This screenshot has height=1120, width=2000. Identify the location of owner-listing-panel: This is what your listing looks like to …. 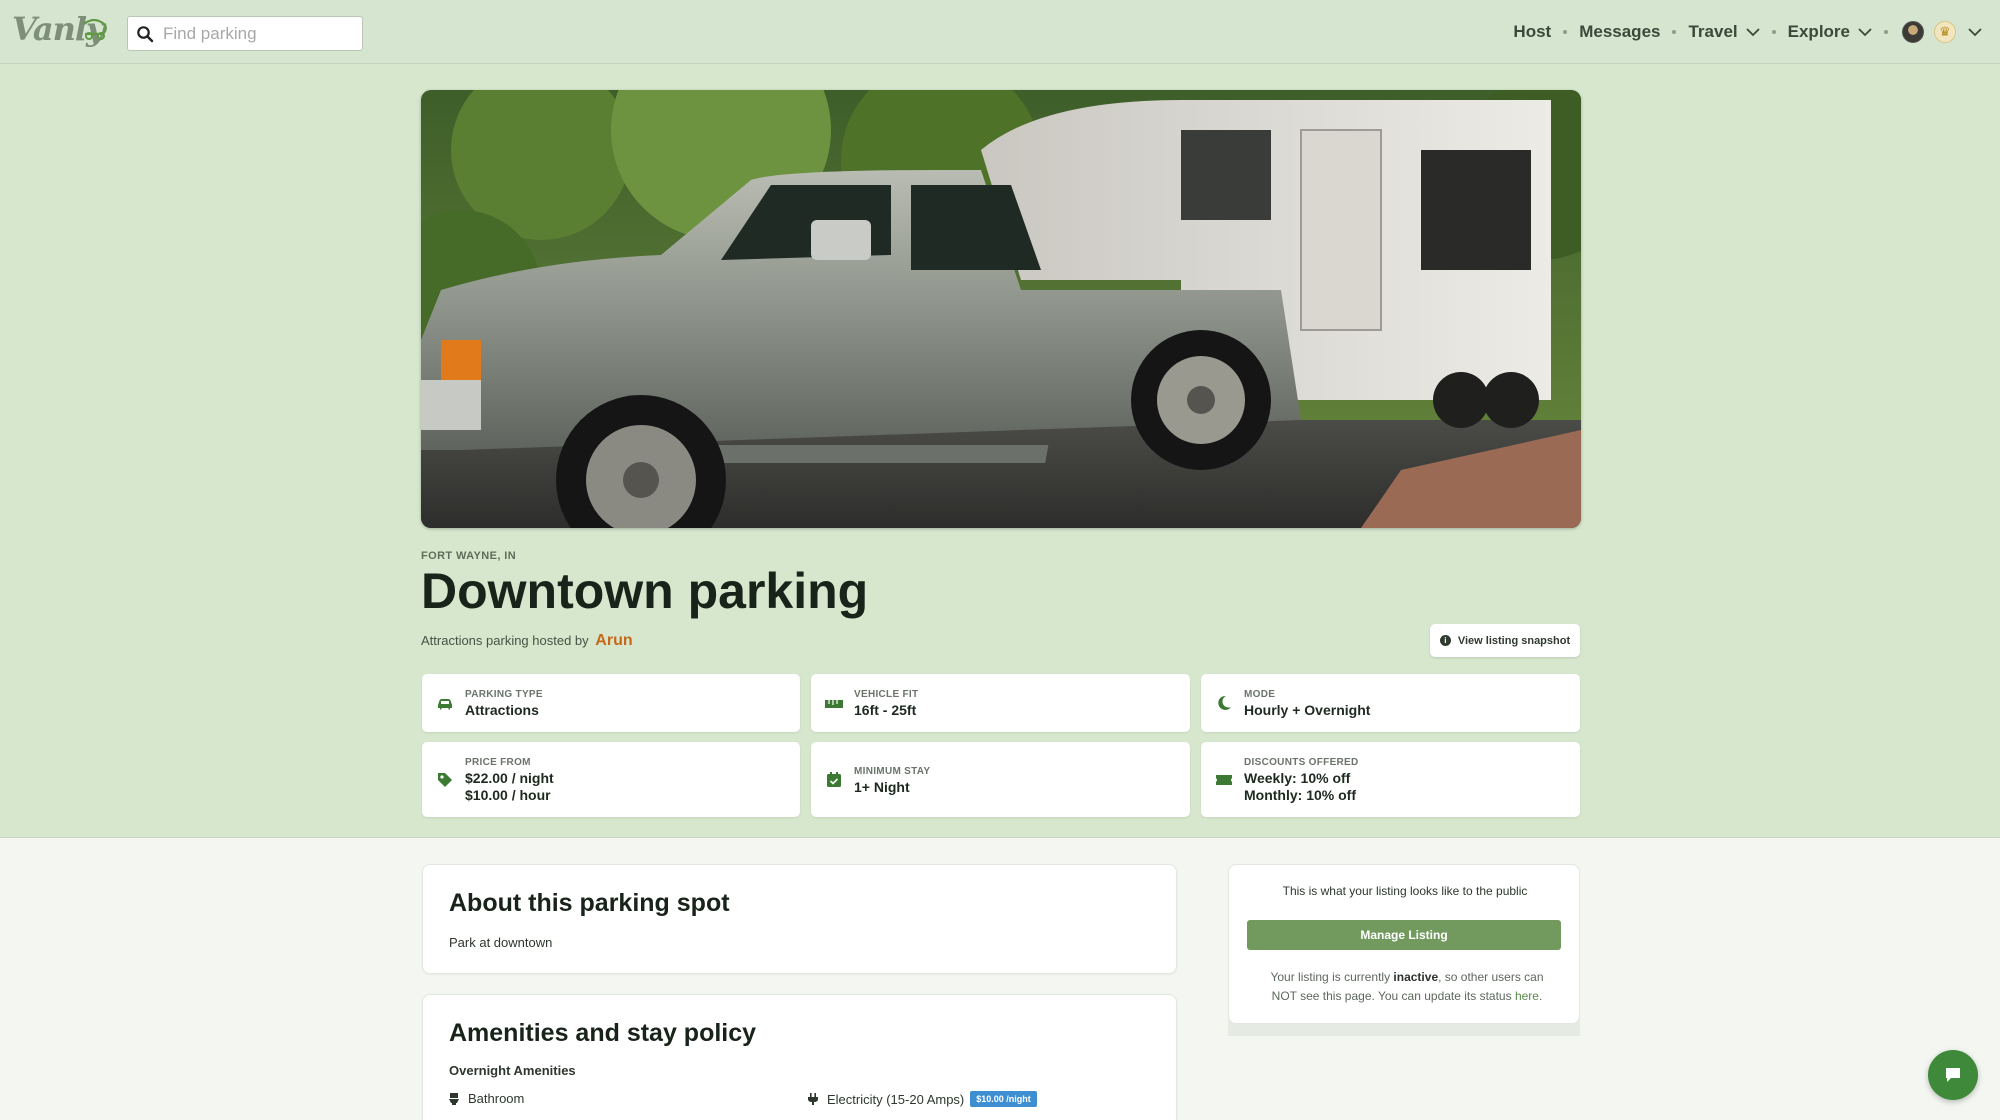
(1404, 944).